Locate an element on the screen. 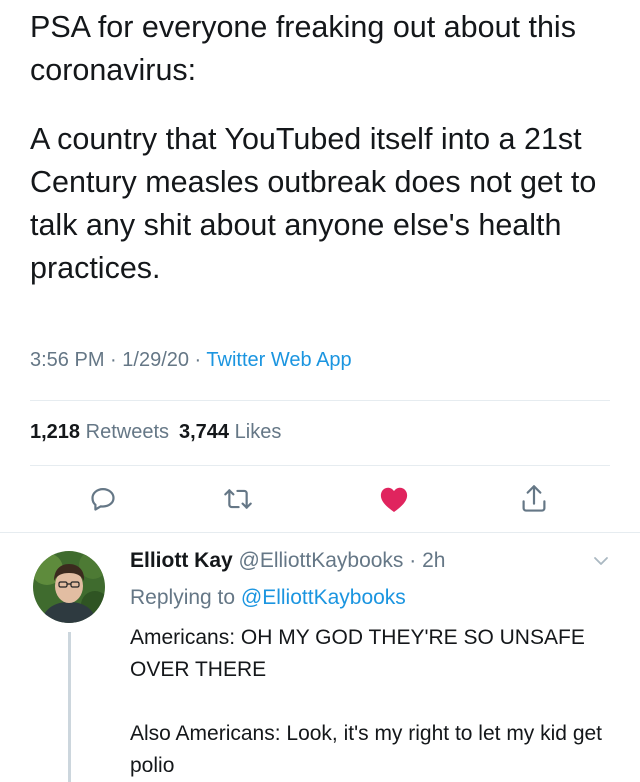 The width and height of the screenshot is (640, 782). reply-button is located at coordinates (103, 499).